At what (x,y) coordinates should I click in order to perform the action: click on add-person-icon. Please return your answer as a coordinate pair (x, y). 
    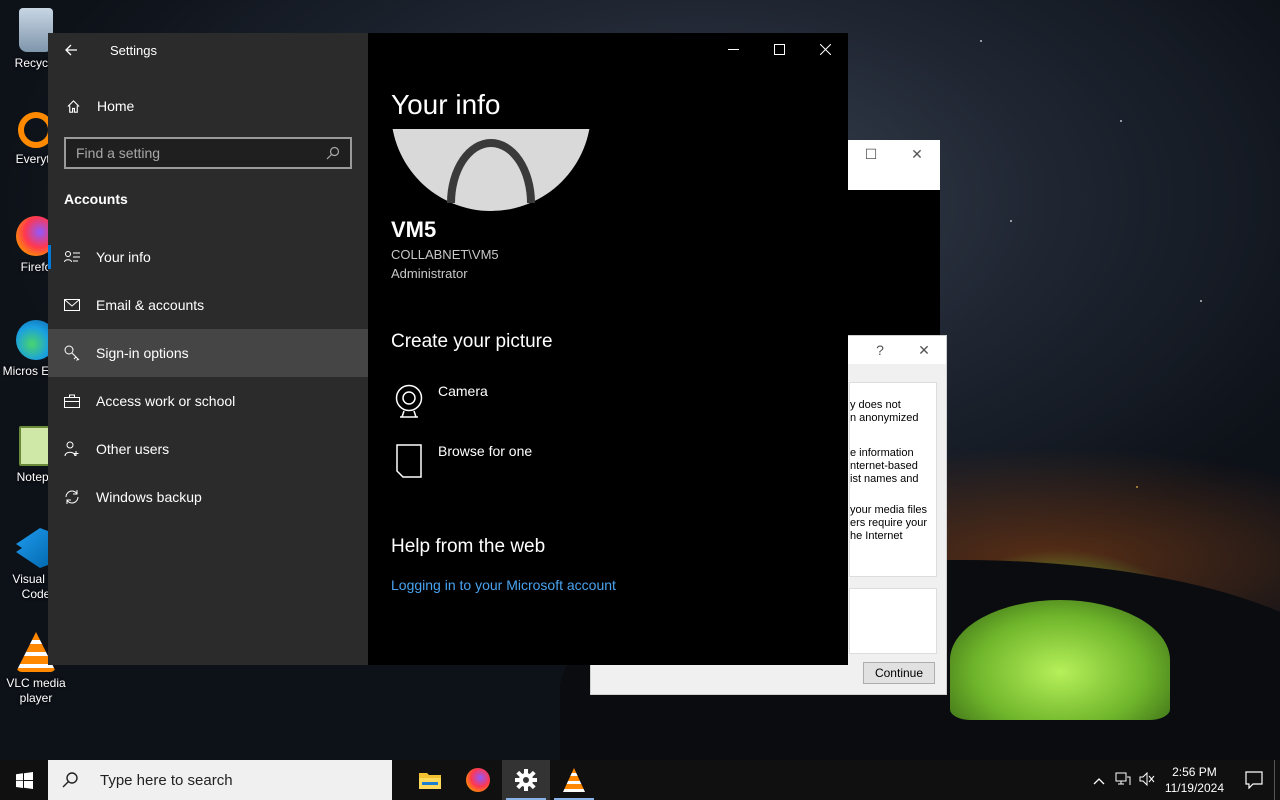
    Looking at the image, I should click on (72, 449).